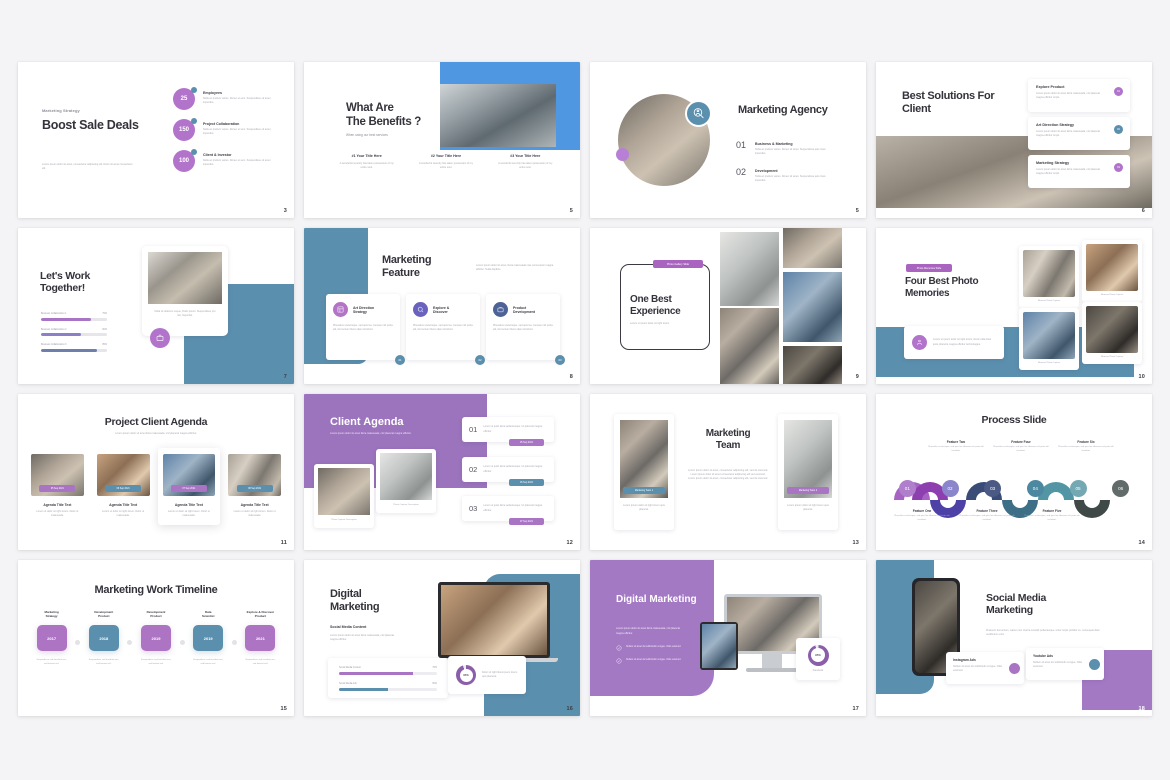 The image size is (1170, 780). I want to click on slide6-feature-step: 01, so click(400, 360).